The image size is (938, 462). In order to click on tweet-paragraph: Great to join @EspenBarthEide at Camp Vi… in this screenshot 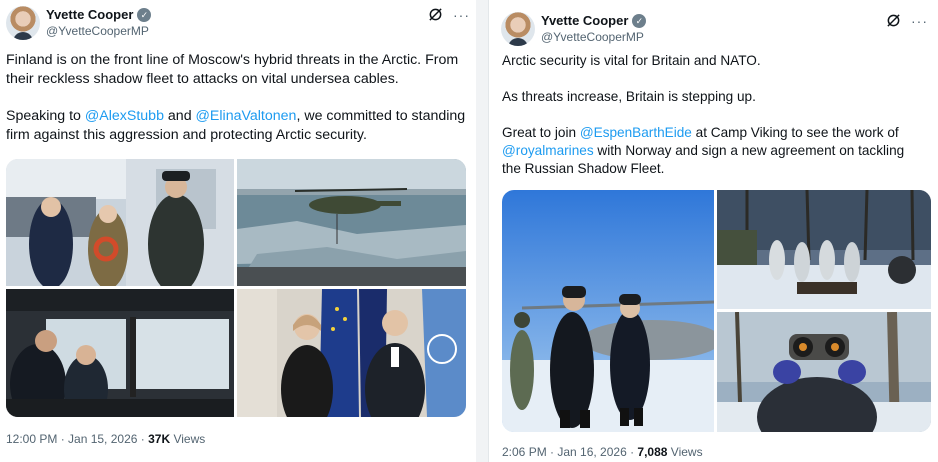, I will do `click(703, 150)`.